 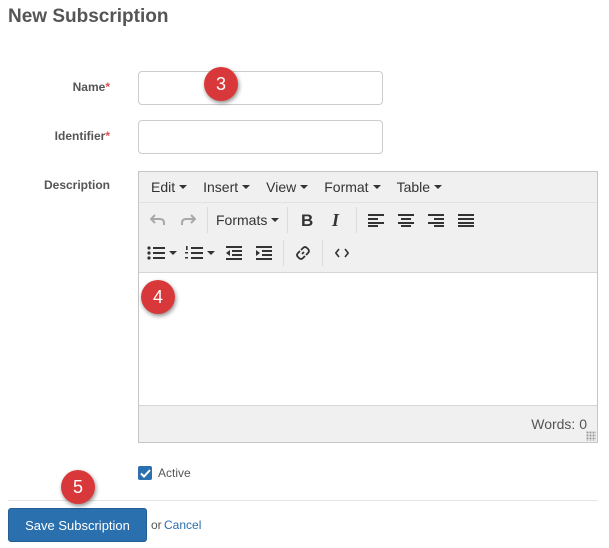 I want to click on source-code-icon, so click(x=342, y=252).